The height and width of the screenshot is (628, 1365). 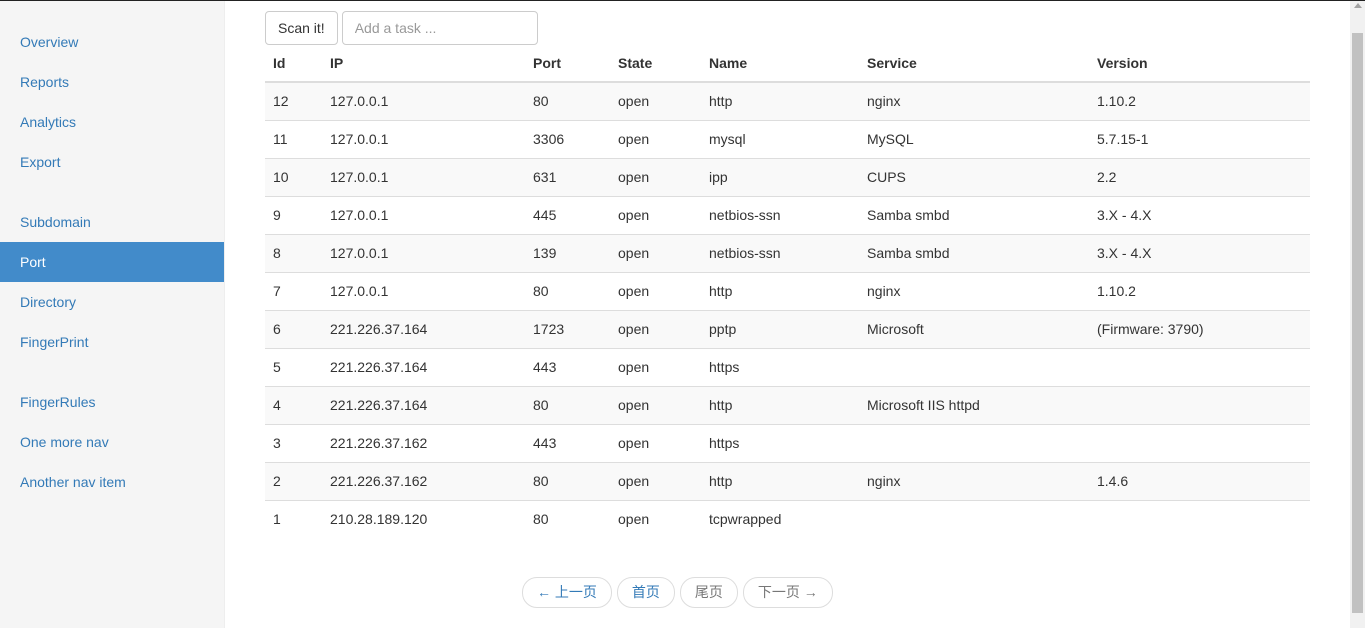 I want to click on cell-ip: 210.28.189.120, so click(x=423, y=518).